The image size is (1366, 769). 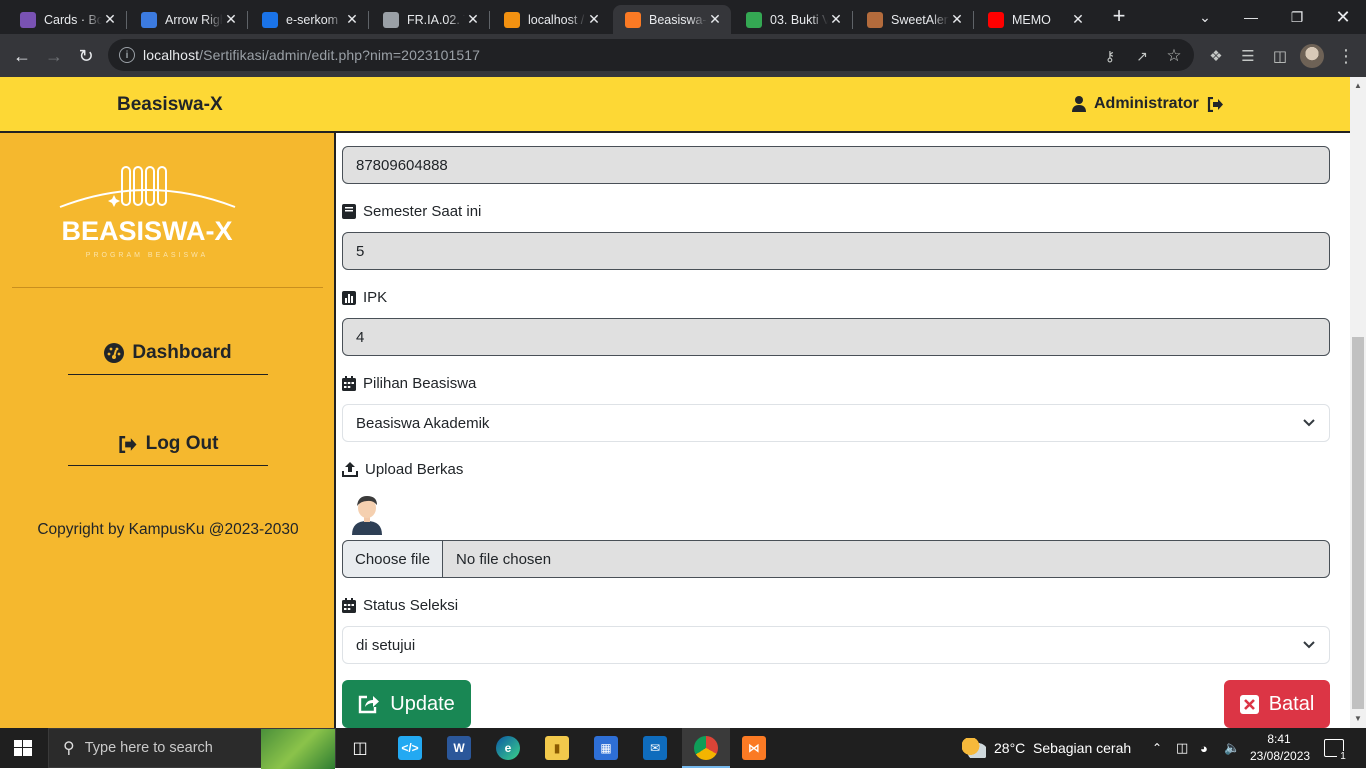 What do you see at coordinates (675, 105) in the screenshot?
I see `top-navbar: Beasiswa-X Administrator` at bounding box center [675, 105].